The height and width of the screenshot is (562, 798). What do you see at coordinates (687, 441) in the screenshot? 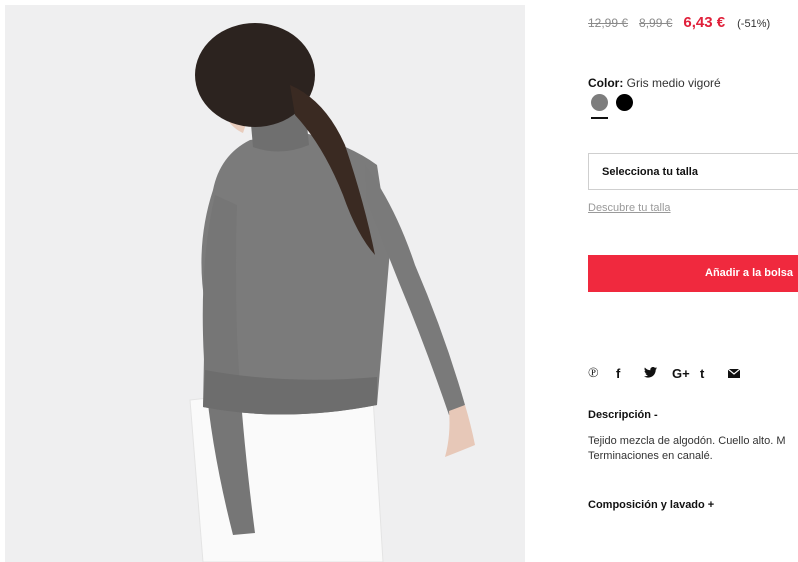
I see `description-line: Tejido mezcla de algodón. Cuello alto. M` at bounding box center [687, 441].